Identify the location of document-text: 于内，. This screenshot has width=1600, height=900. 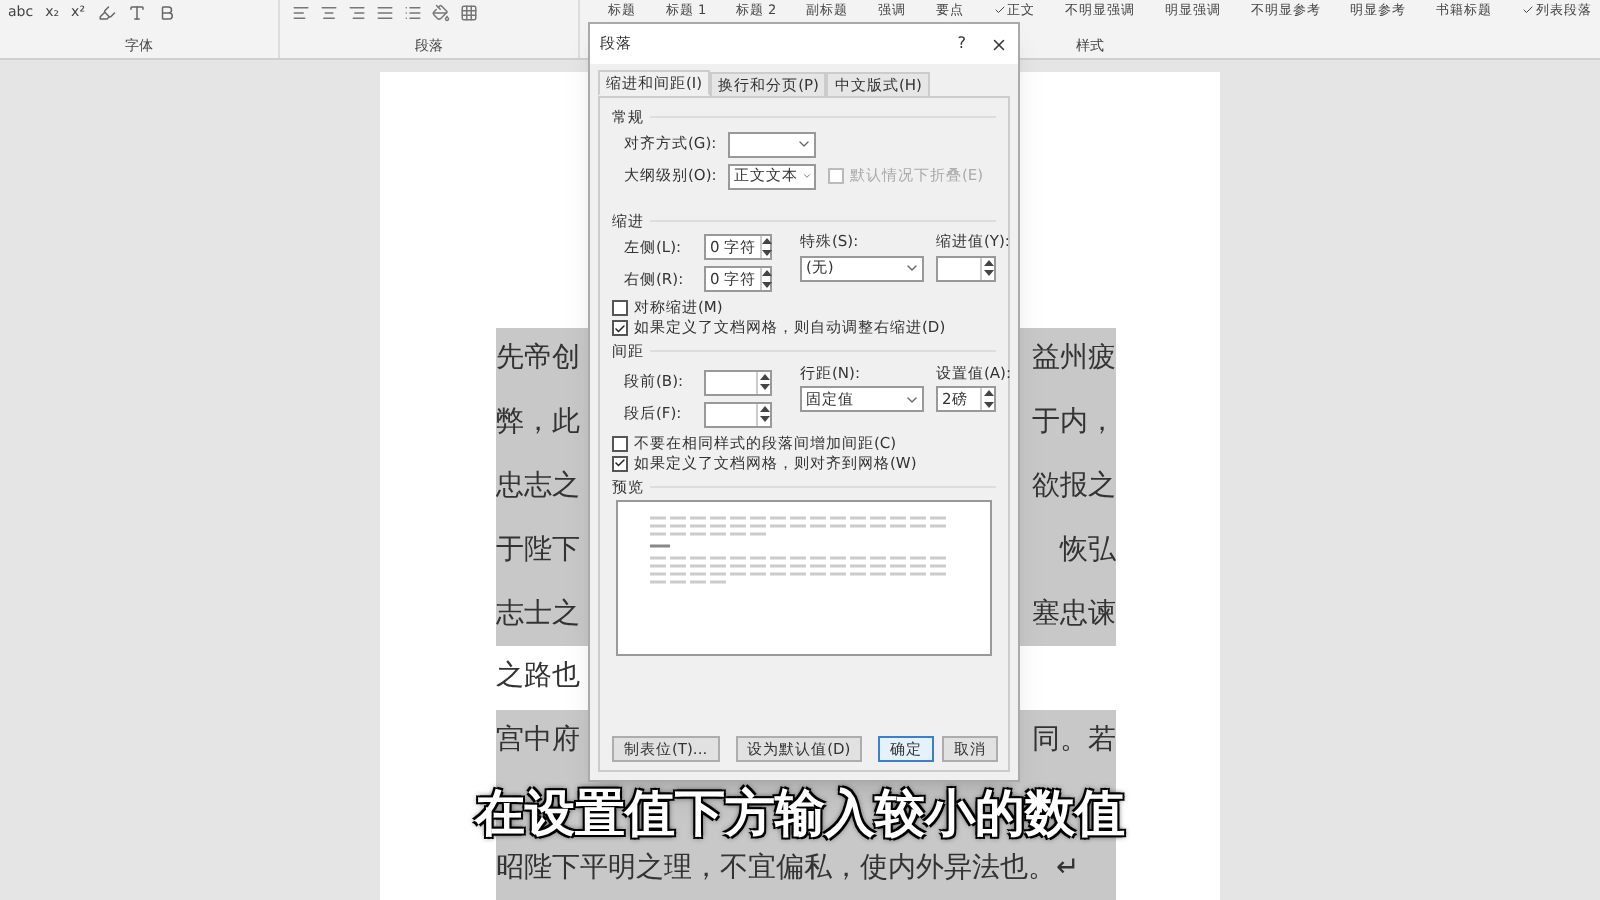
(1074, 423).